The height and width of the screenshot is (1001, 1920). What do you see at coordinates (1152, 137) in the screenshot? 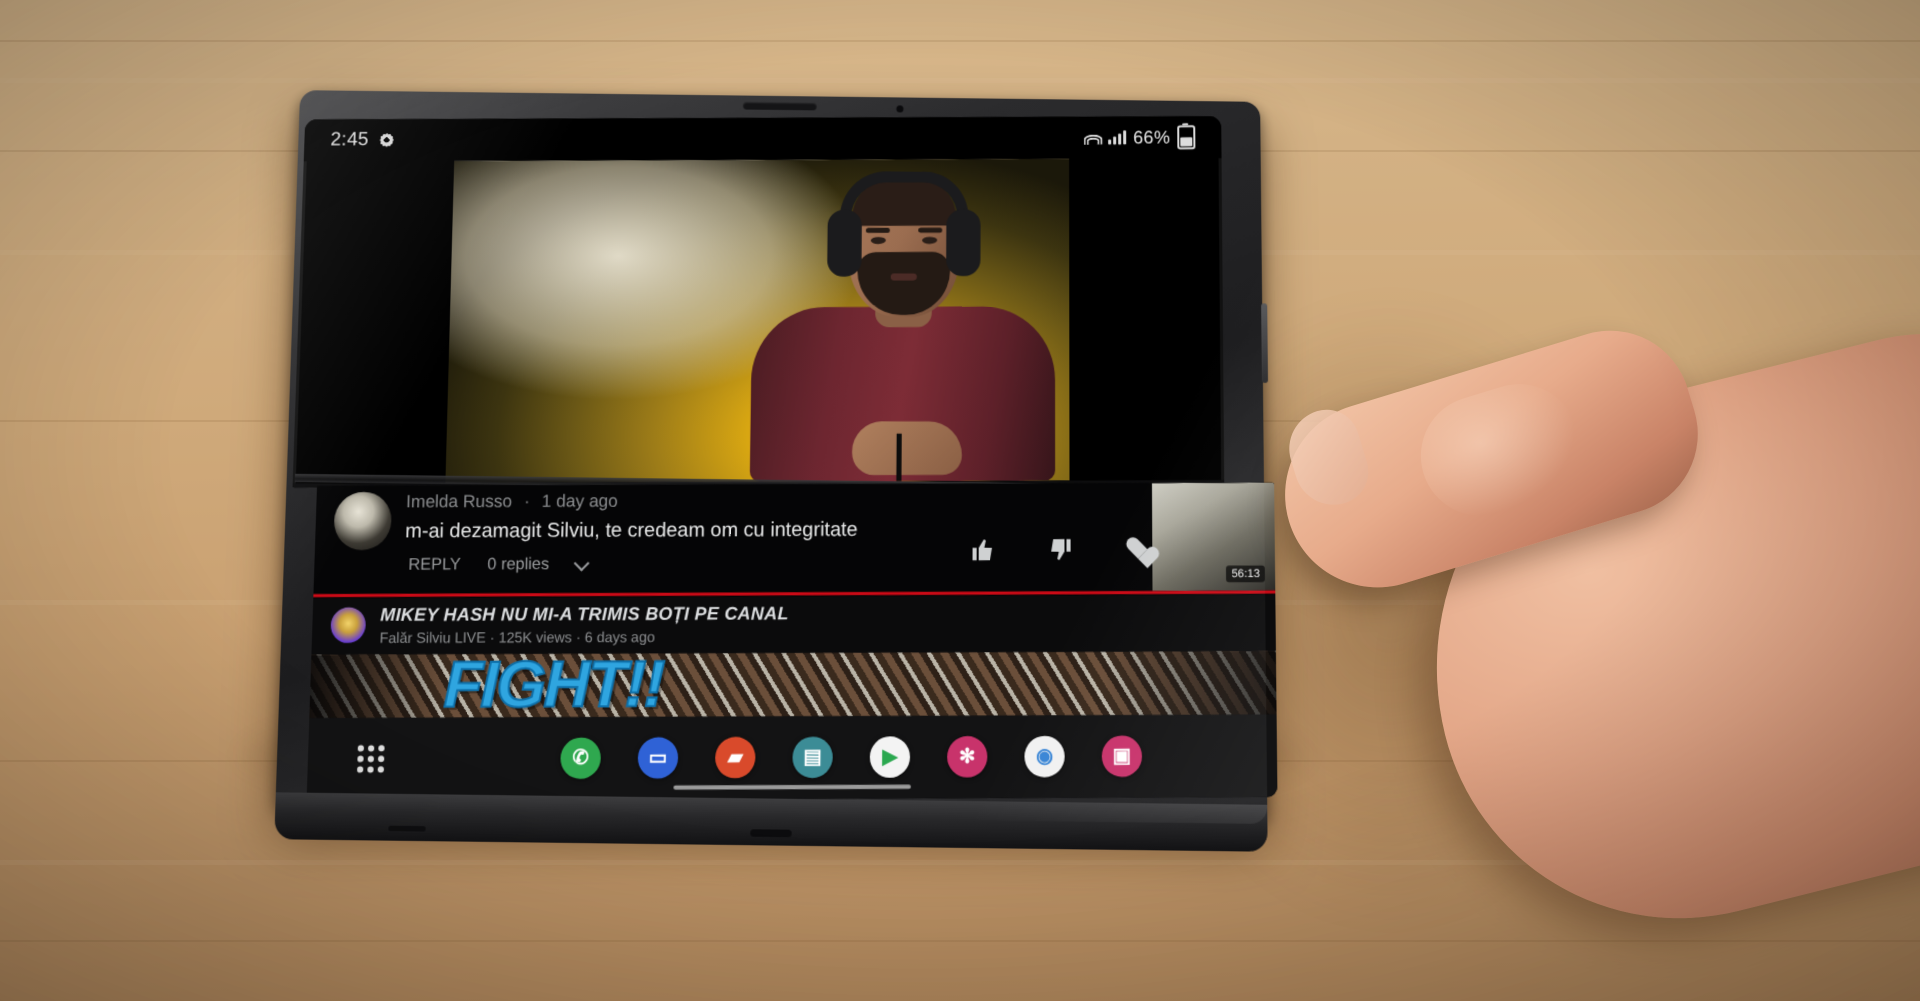
I see `battery-percent: 66%` at bounding box center [1152, 137].